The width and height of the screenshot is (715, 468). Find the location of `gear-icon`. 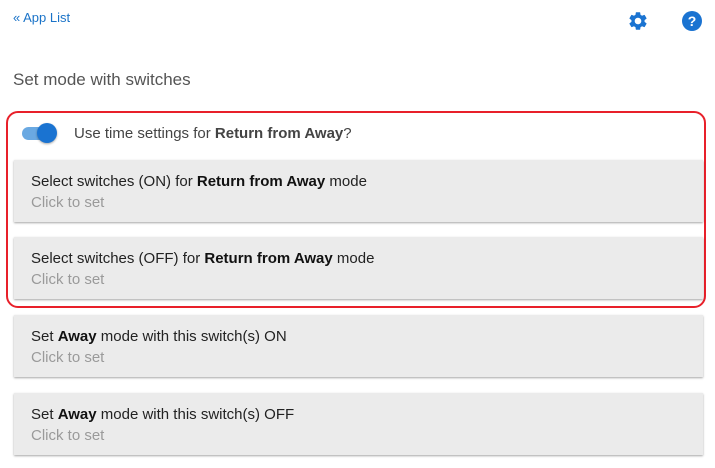

gear-icon is located at coordinates (638, 21).